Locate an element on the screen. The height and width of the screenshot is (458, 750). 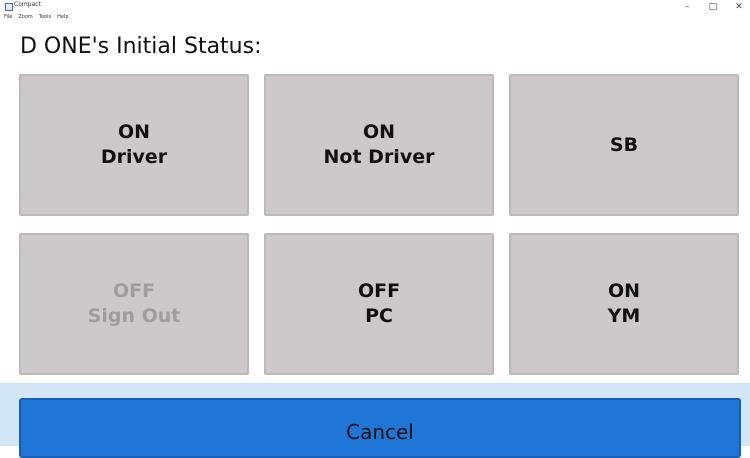
status-button-sb: SB is located at coordinates (624, 145).